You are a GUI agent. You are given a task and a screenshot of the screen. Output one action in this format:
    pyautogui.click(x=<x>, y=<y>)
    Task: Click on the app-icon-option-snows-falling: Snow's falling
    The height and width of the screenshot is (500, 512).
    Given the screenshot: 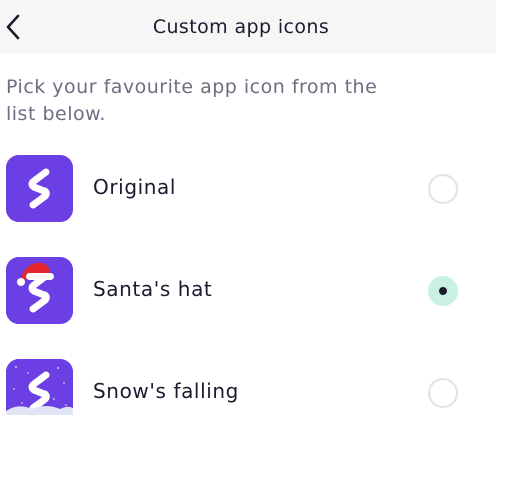 What is the action you would take?
    pyautogui.click(x=248, y=393)
    